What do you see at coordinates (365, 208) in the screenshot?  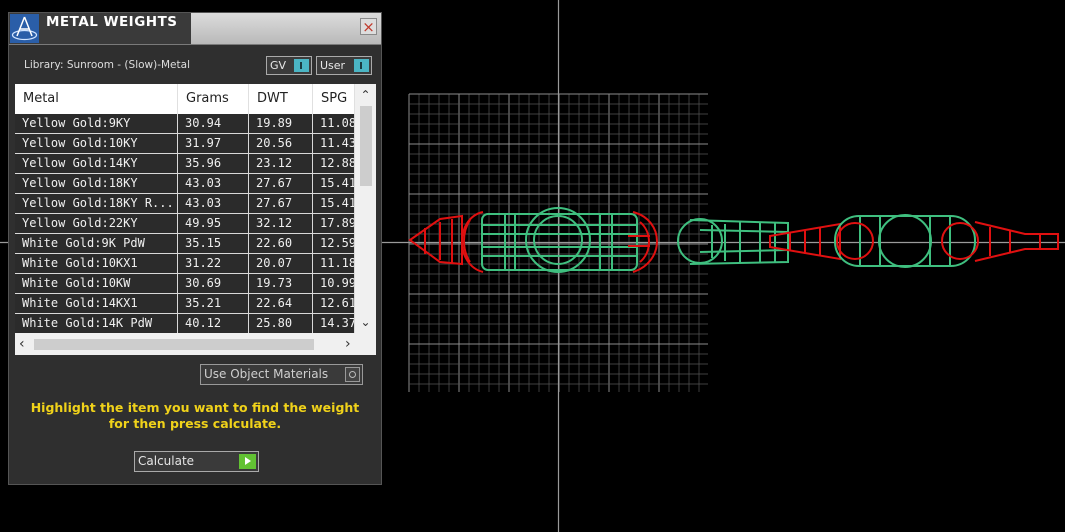 I see `vertical-scrollbar: ⌃ ⌄` at bounding box center [365, 208].